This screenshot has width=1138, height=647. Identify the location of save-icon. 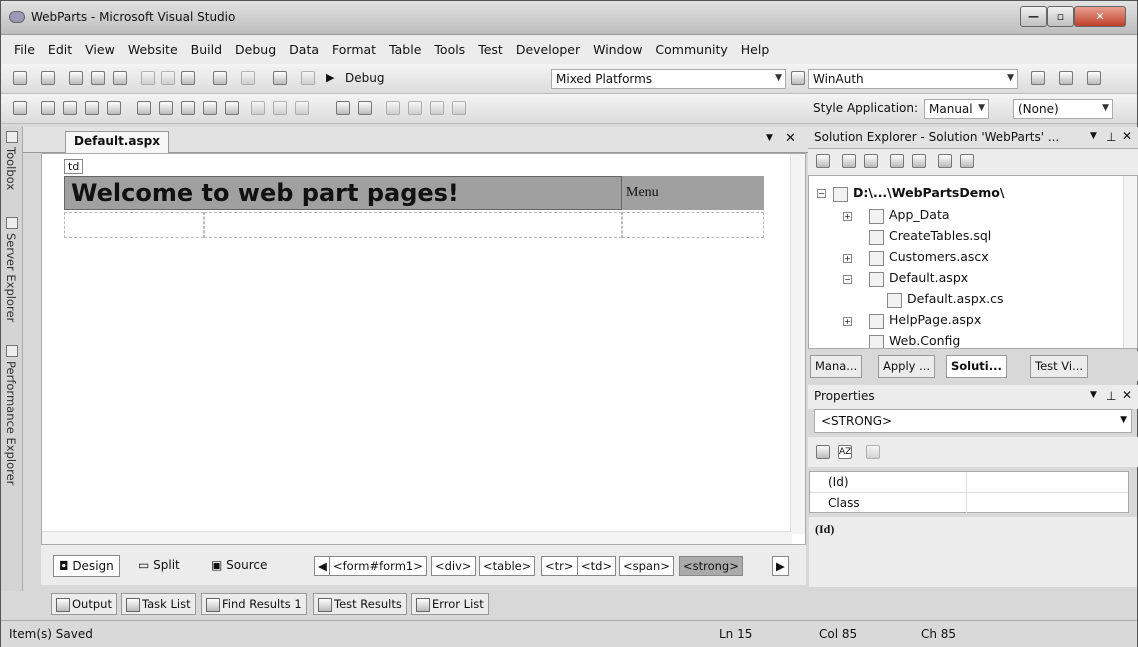
(98, 78).